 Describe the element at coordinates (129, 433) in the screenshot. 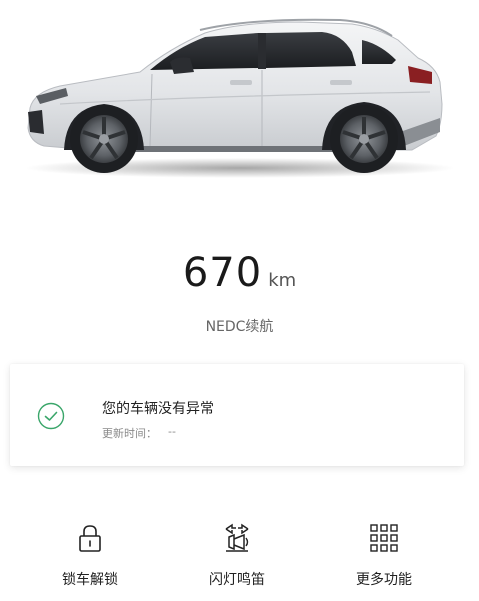

I see `update-time-label: 更新时间：` at that location.